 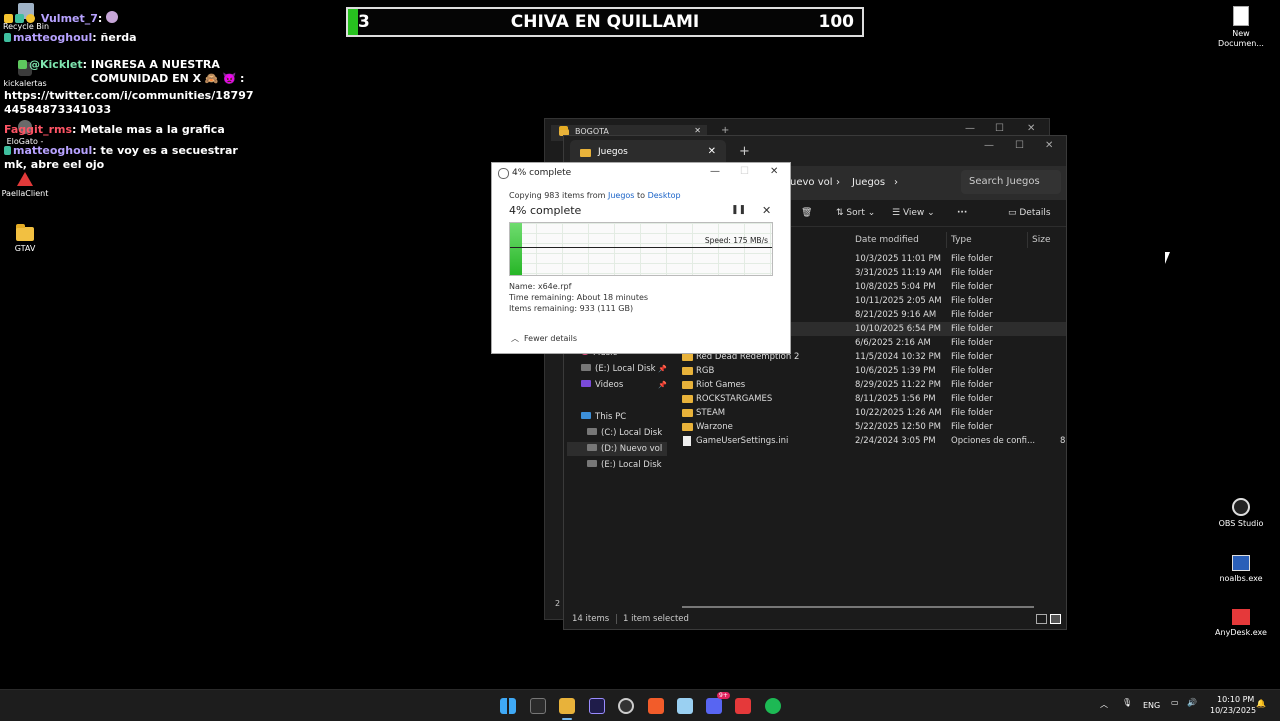 What do you see at coordinates (169, 150) in the screenshot?
I see `chat-text: te voy es a secuestrar` at bounding box center [169, 150].